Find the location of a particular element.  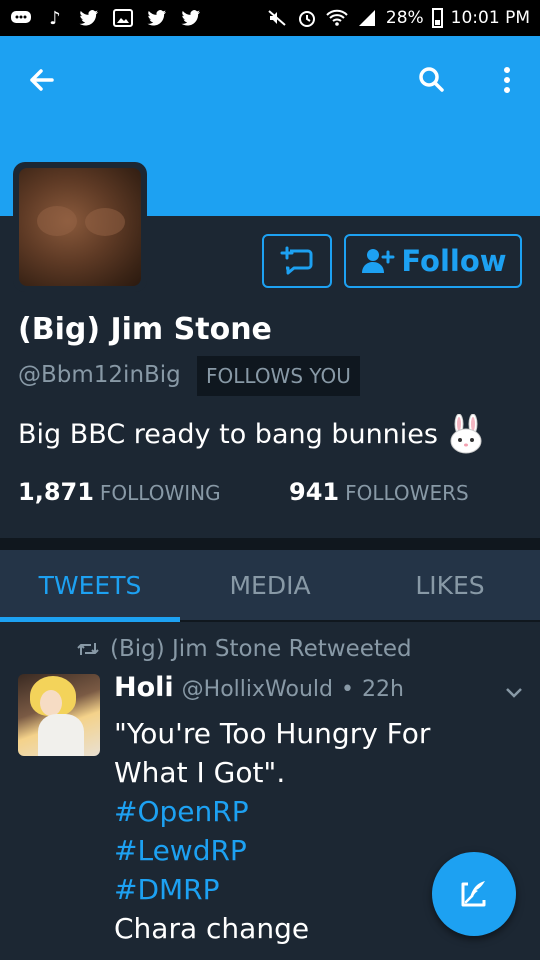

tweet-text-line-2: What I Got". is located at coordinates (200, 772).